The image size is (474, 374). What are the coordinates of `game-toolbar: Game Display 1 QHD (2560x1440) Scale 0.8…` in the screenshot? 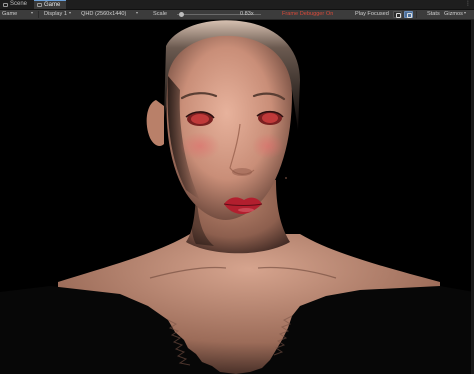 It's located at (237, 15).